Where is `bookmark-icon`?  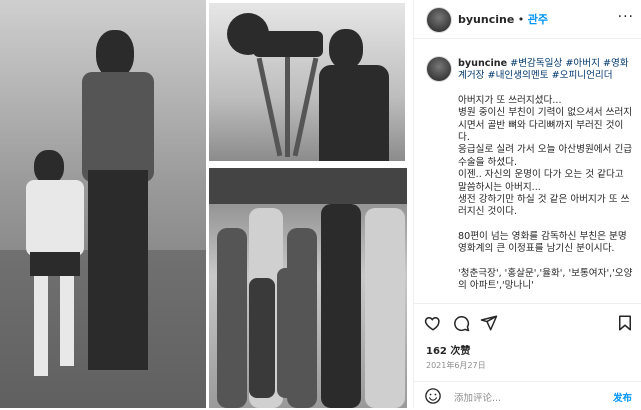 bookmark-icon is located at coordinates (625, 323).